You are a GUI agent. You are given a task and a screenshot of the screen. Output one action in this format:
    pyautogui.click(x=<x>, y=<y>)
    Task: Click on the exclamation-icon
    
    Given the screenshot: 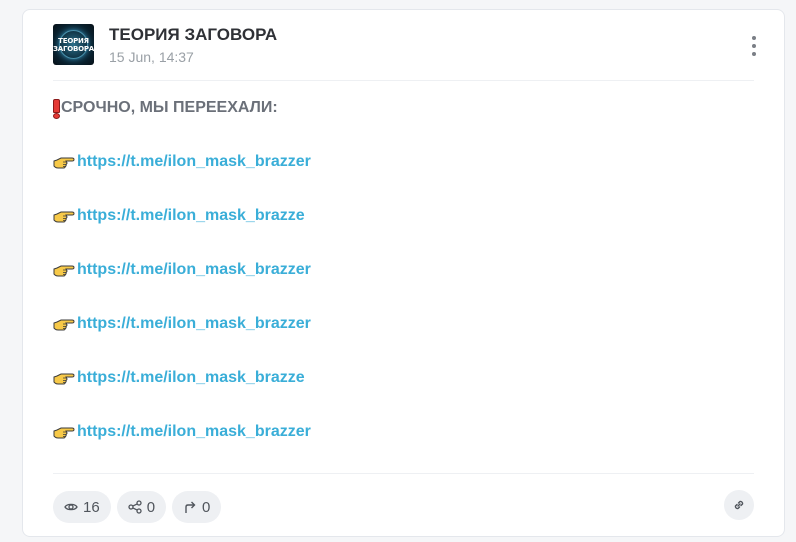 What is the action you would take?
    pyautogui.click(x=56, y=109)
    